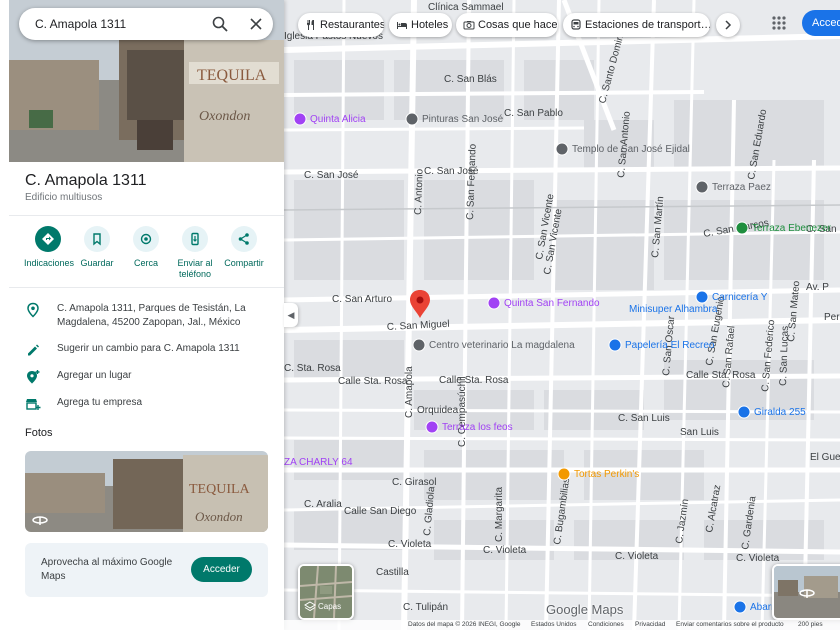 The height and width of the screenshot is (630, 840). What do you see at coordinates (419, 191) in the screenshot?
I see `street-label: C. Antonio` at bounding box center [419, 191].